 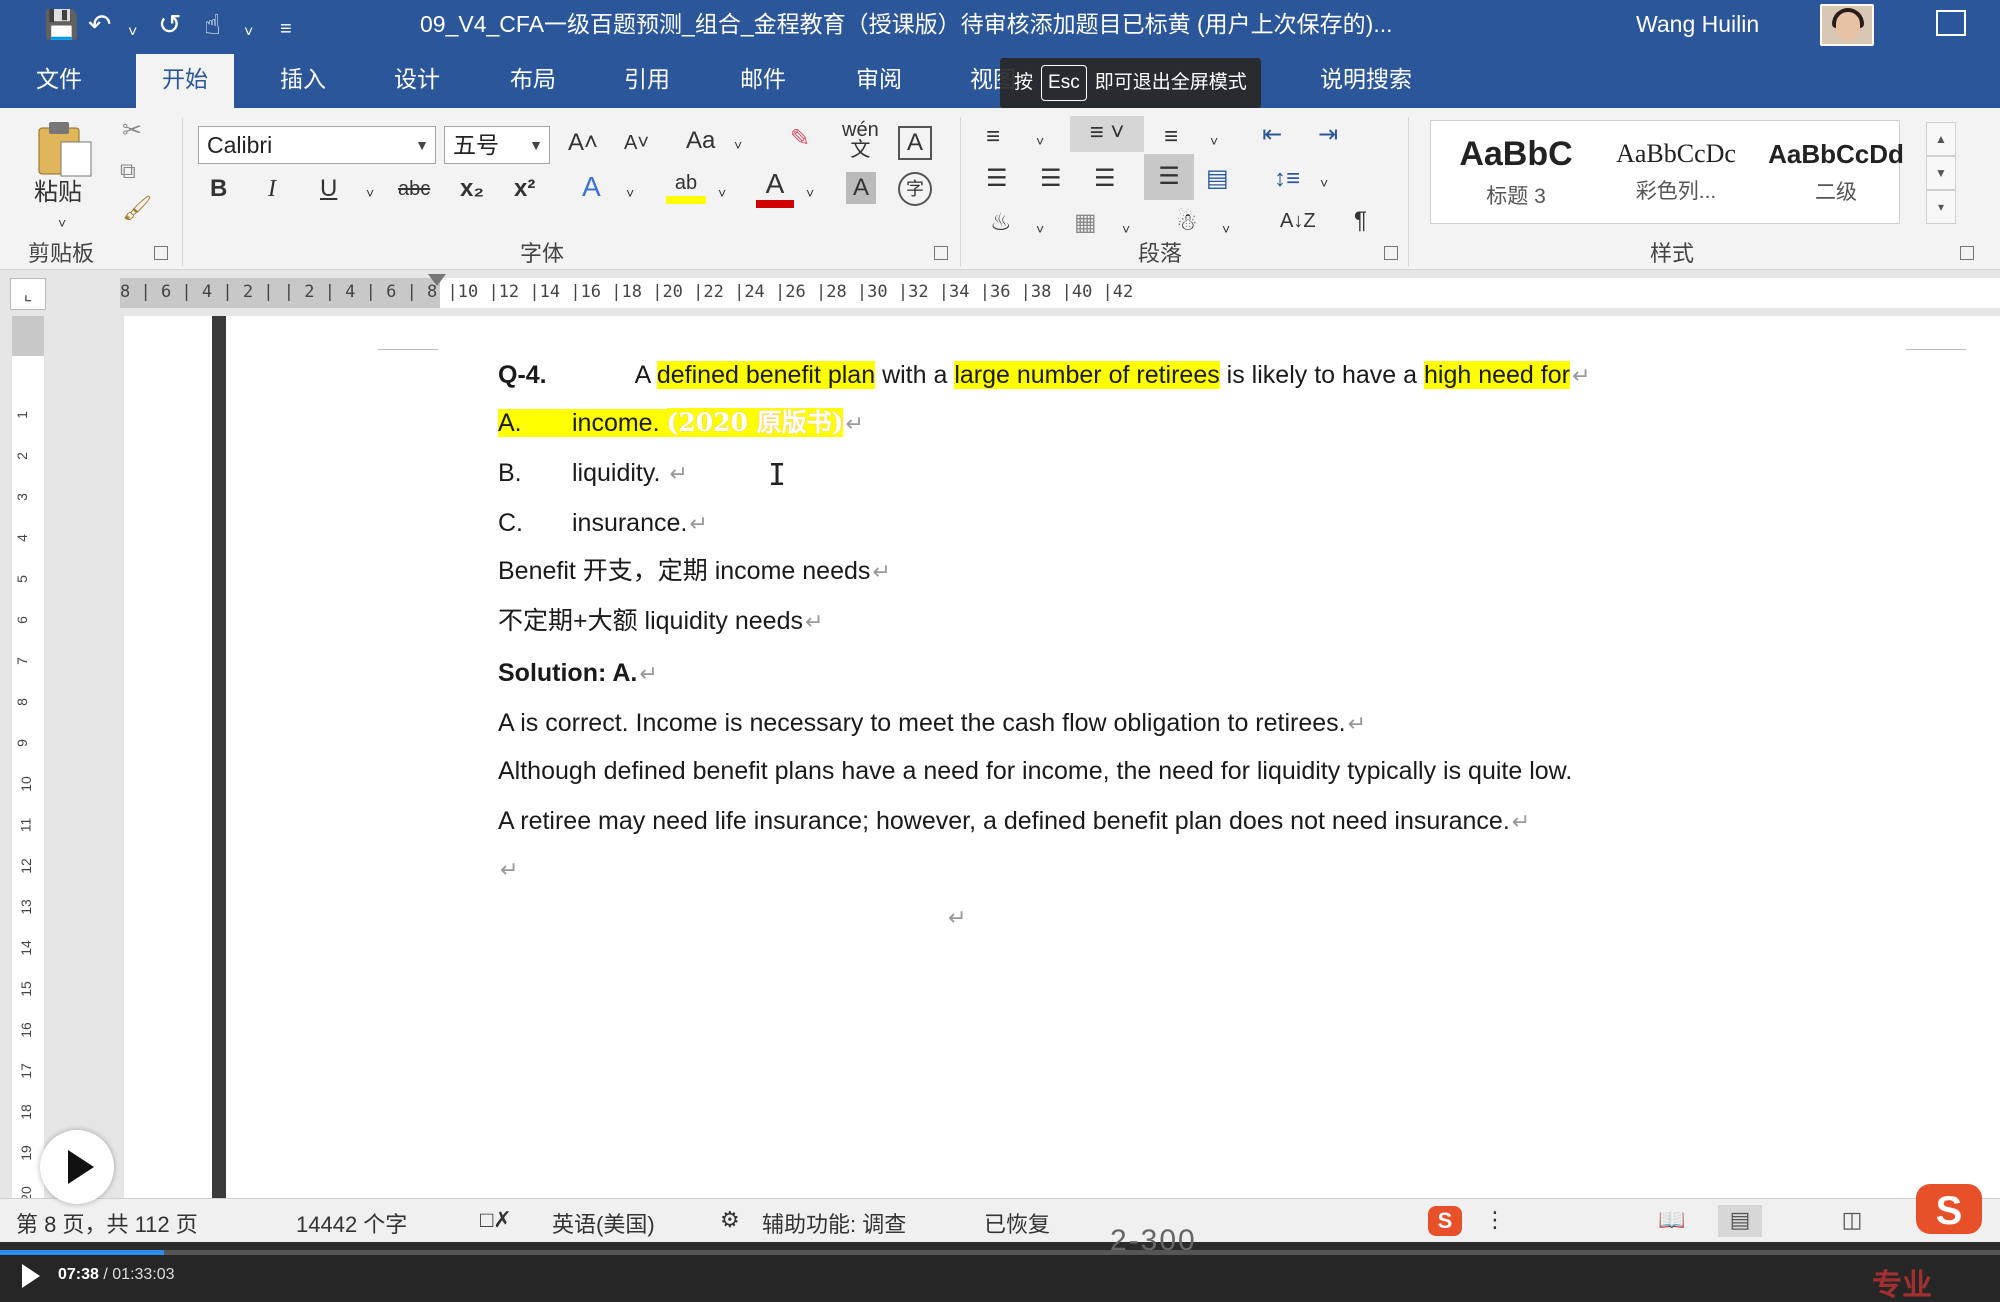 What do you see at coordinates (834, 1223) in the screenshot?
I see `accessibility-status: 辅助功能: 调查` at bounding box center [834, 1223].